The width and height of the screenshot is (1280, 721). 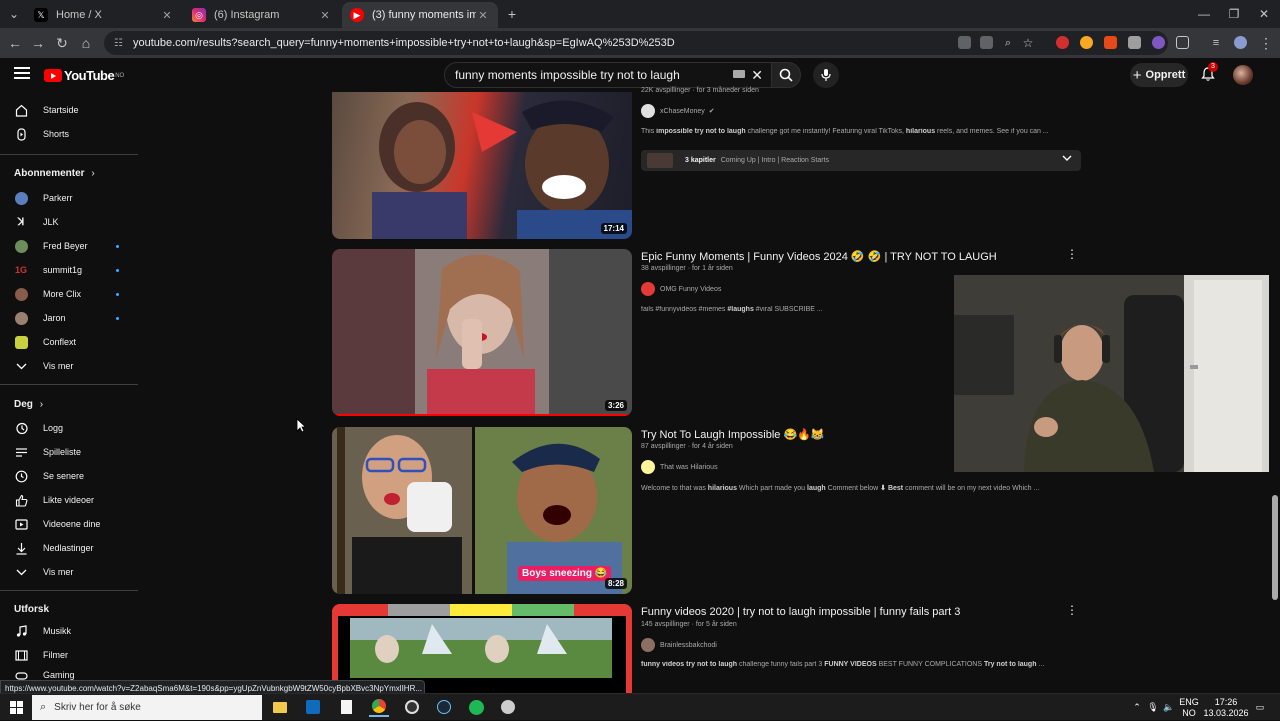 I want to click on hamburger-menu-icon, so click(x=22, y=73).